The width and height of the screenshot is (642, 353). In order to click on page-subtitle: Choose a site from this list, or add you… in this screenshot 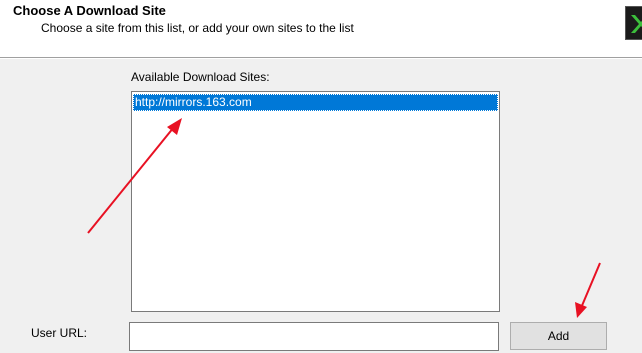, I will do `click(197, 28)`.